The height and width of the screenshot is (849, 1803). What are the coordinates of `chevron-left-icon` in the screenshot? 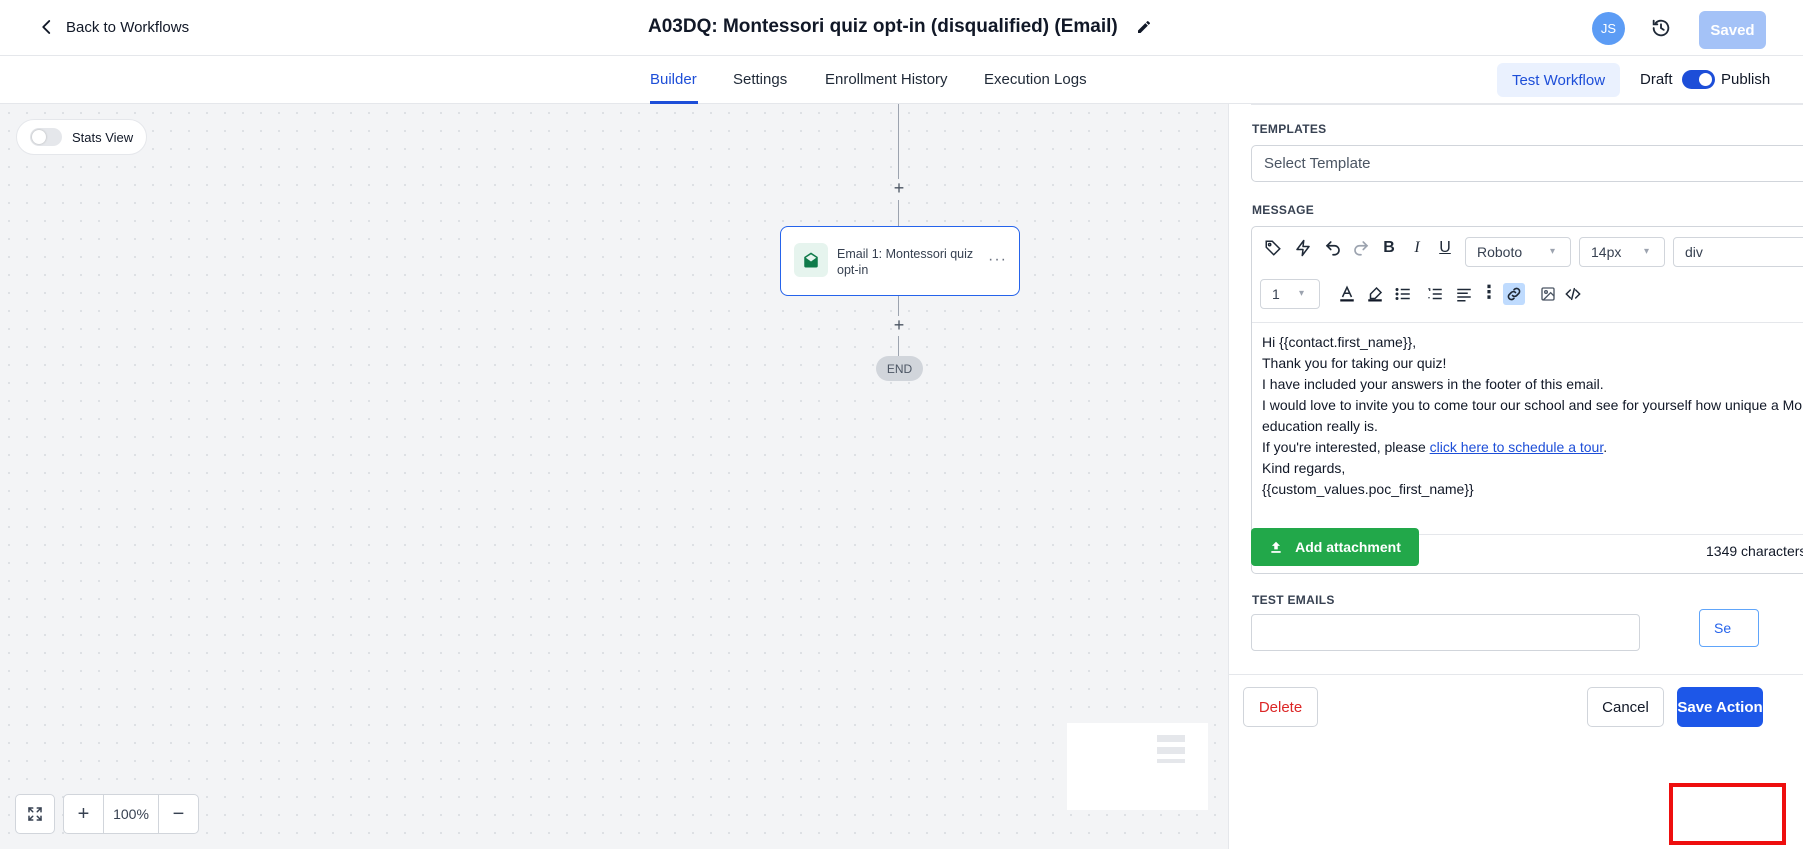 It's located at (46, 27).